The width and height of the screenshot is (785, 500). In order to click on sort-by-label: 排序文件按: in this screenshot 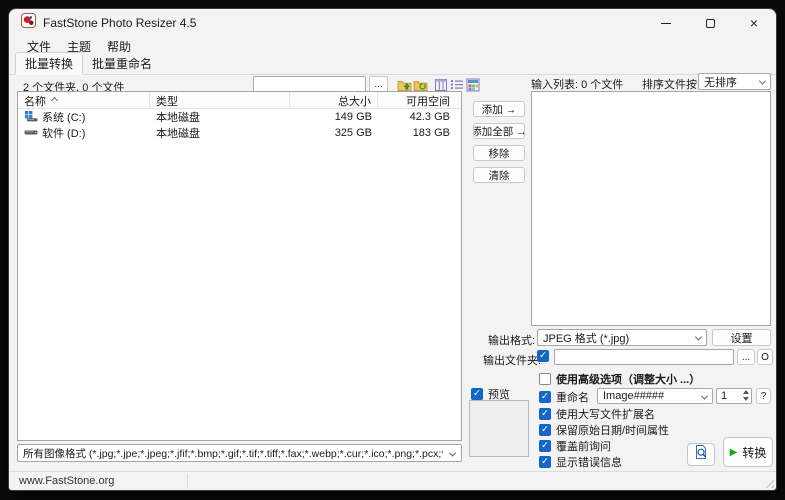, I will do `click(671, 85)`.